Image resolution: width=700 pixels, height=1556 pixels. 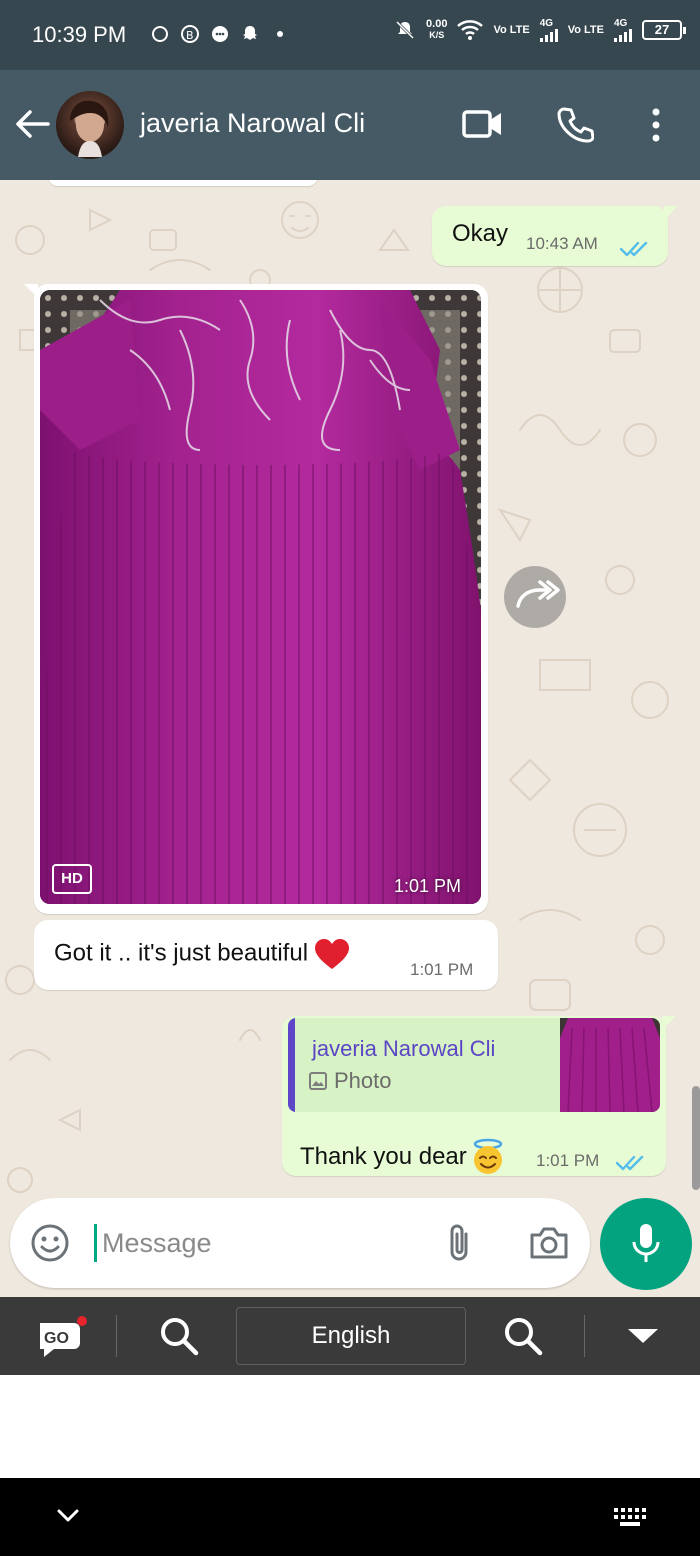 I want to click on snapchat-icon, so click(x=250, y=34).